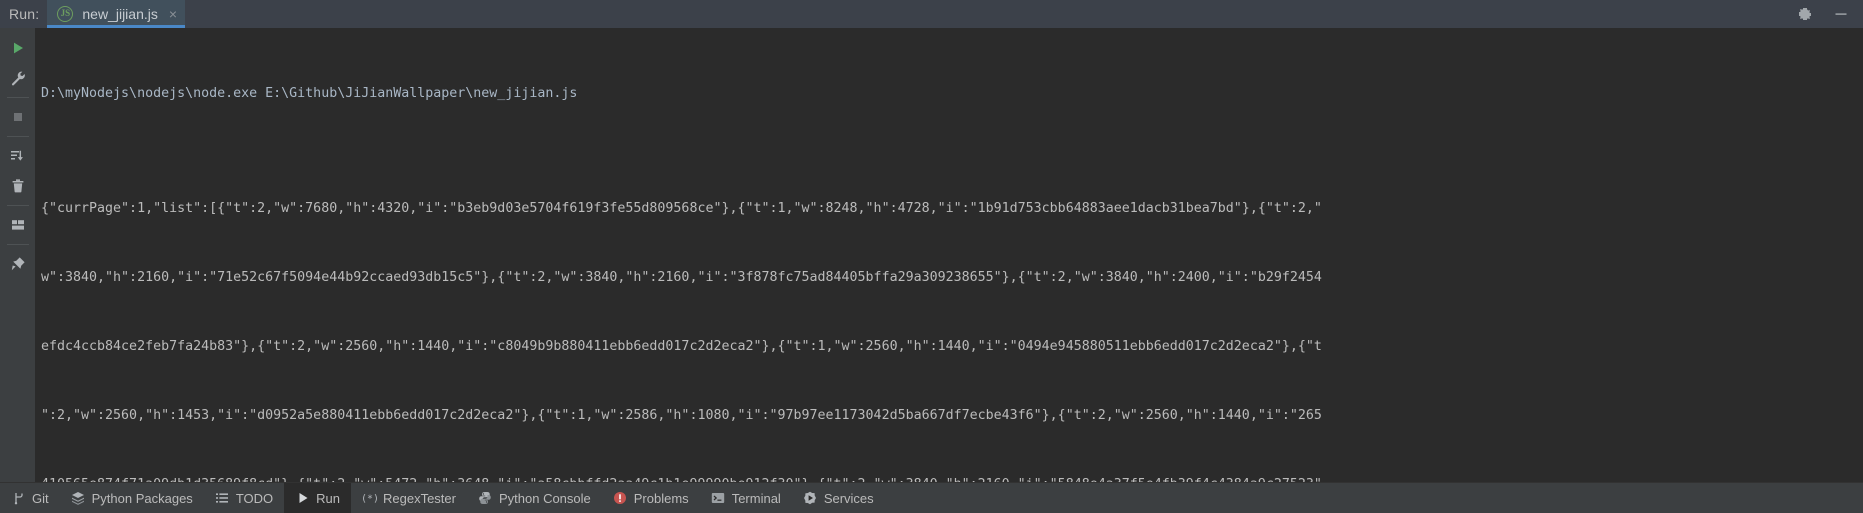 The height and width of the screenshot is (513, 1863). I want to click on status-item-todo: TODO, so click(244, 498).